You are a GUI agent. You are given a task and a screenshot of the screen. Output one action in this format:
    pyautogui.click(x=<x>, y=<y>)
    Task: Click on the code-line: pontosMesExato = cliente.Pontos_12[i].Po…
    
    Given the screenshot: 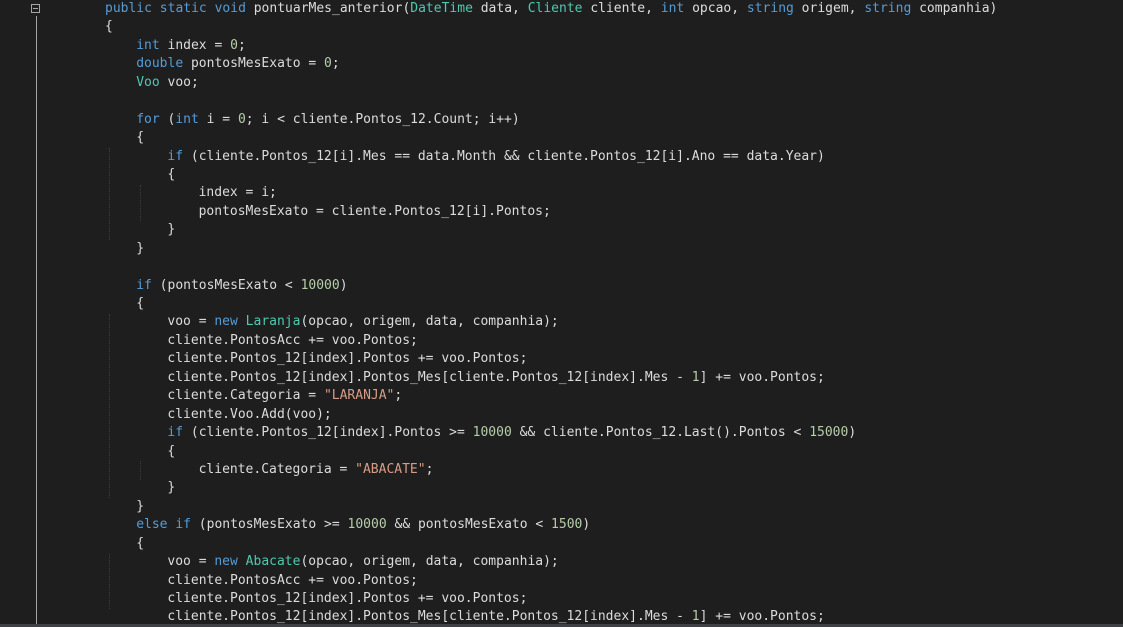 What is the action you would take?
    pyautogui.click(x=614, y=212)
    